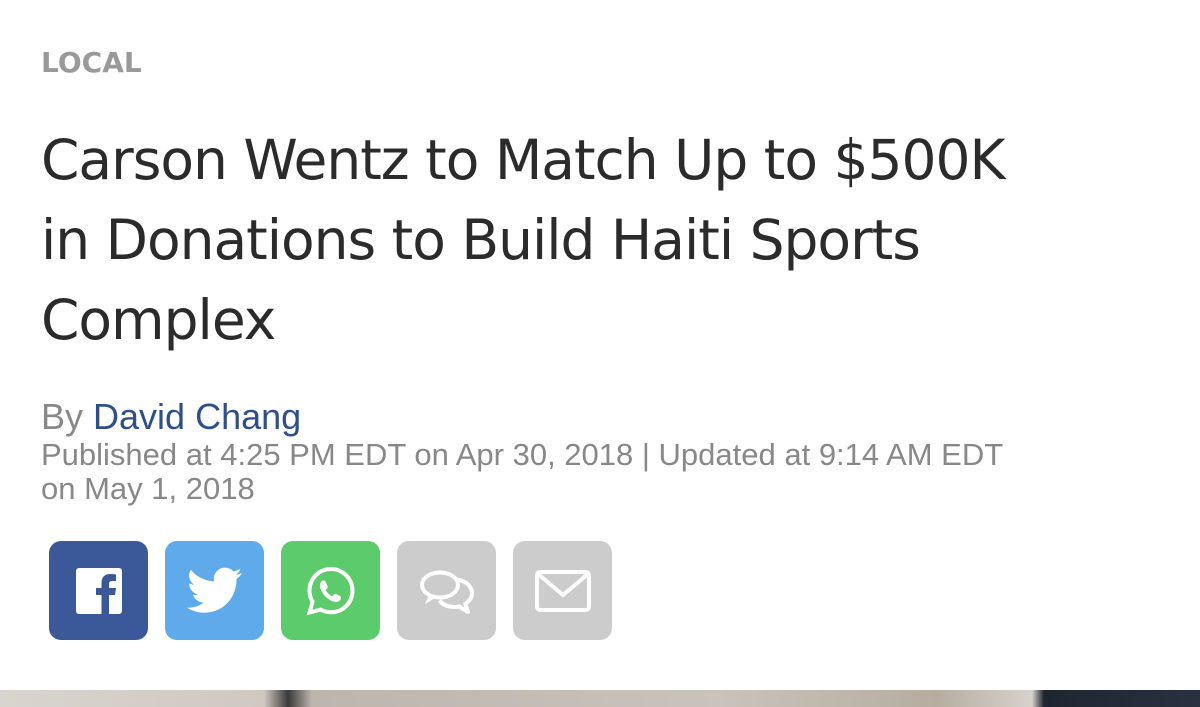 The width and height of the screenshot is (1200, 707). What do you see at coordinates (523, 160) in the screenshot?
I see `headline-line: Carson Wentz to Match Up to $500K` at bounding box center [523, 160].